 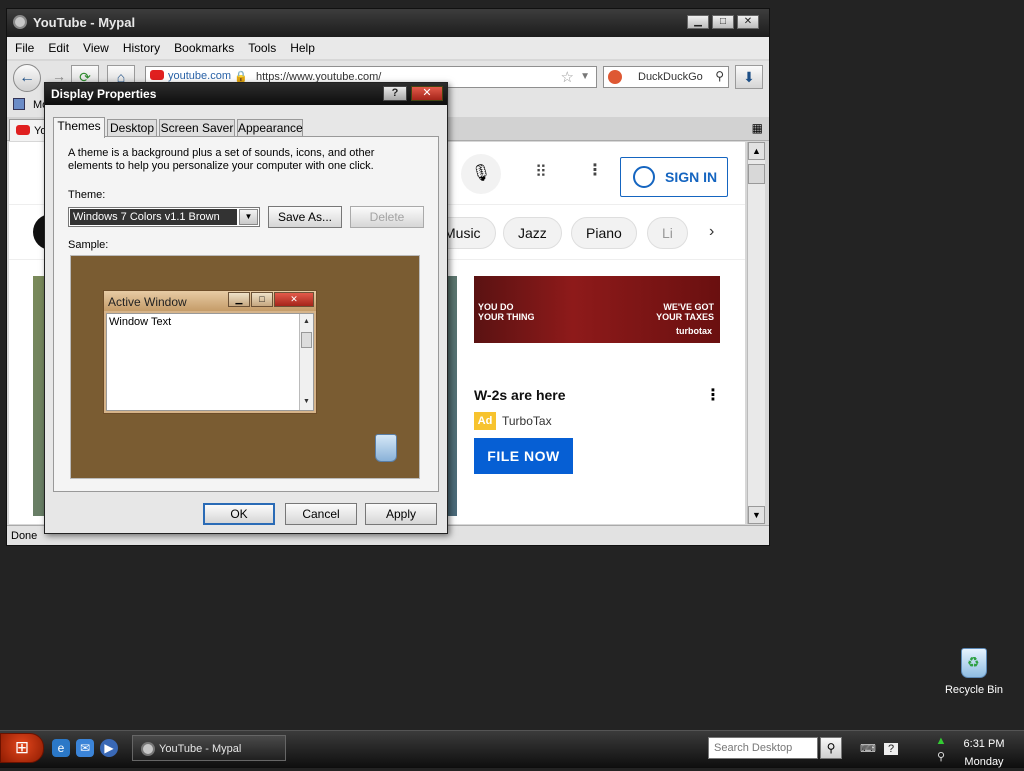 I want to click on clock-time: 6:31 PM, so click(x=984, y=744).